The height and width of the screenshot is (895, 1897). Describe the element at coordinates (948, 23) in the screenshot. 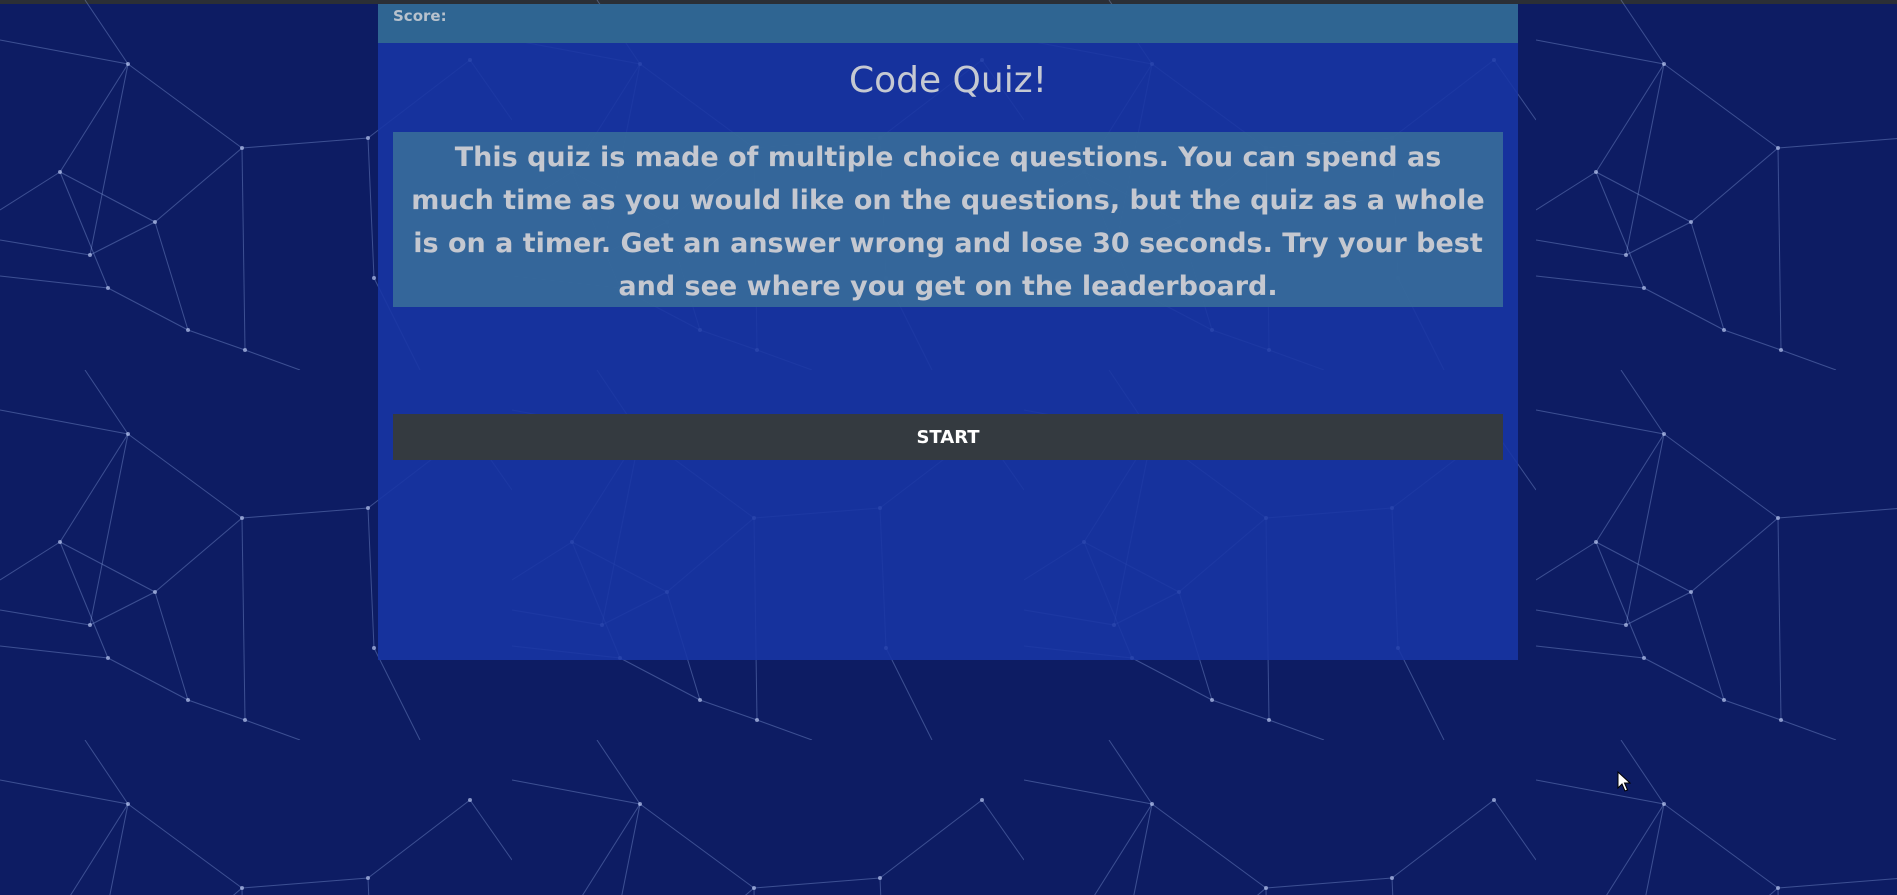

I see `score-bar: Score:` at that location.